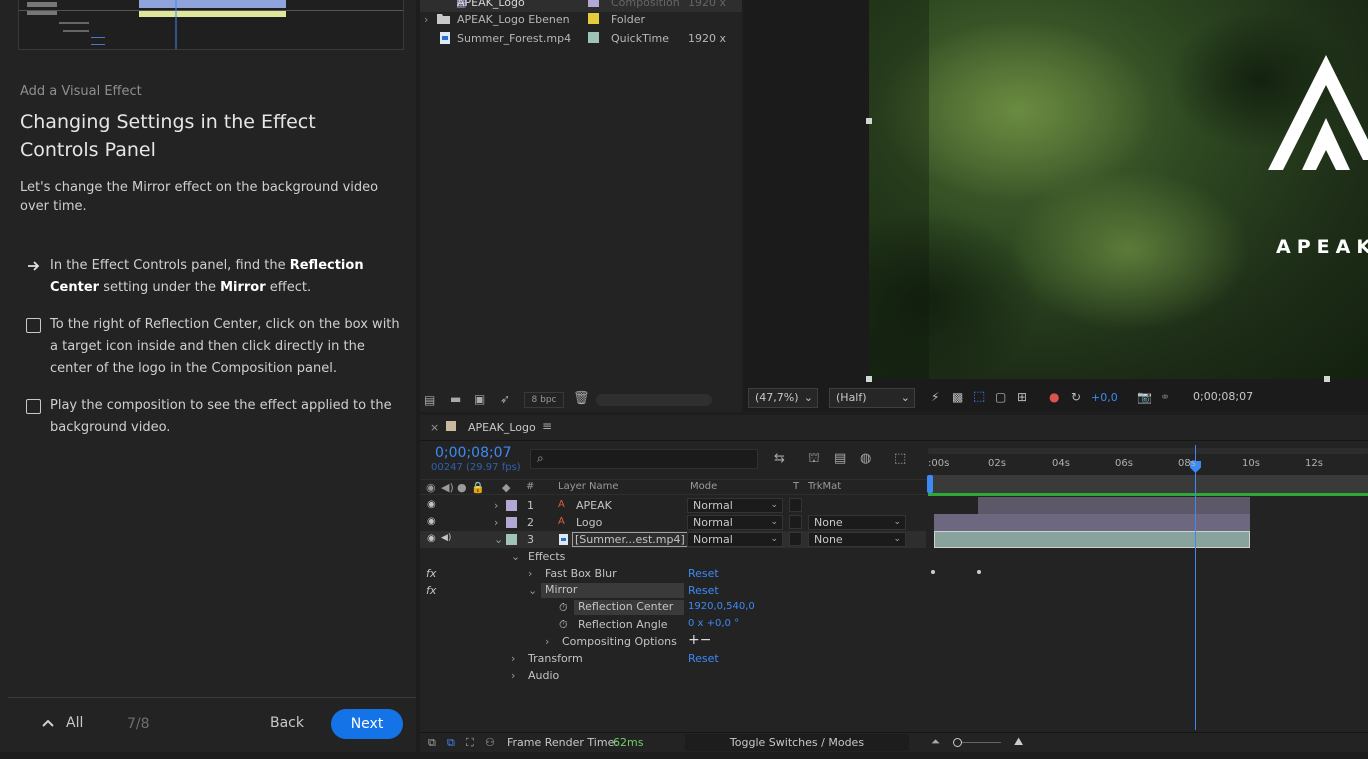 This screenshot has width=1368, height=759. What do you see at coordinates (872, 398) in the screenshot?
I see `resolution-dropdown: (Half) ⌄` at bounding box center [872, 398].